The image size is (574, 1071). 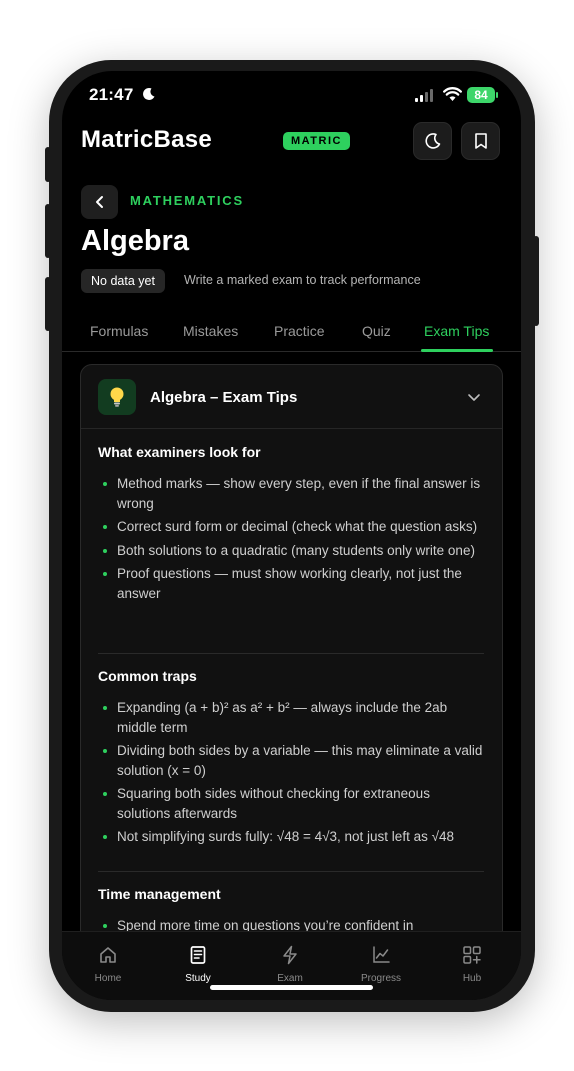 What do you see at coordinates (291, 96) in the screenshot?
I see `status-bar: 21:47 84` at bounding box center [291, 96].